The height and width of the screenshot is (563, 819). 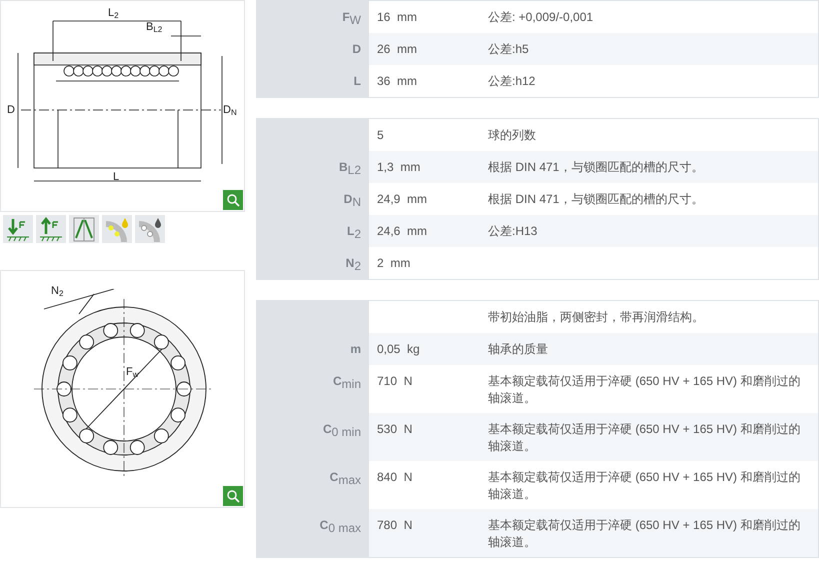 What do you see at coordinates (402, 199) in the screenshot?
I see `spec-value: 24,9 mm` at bounding box center [402, 199].